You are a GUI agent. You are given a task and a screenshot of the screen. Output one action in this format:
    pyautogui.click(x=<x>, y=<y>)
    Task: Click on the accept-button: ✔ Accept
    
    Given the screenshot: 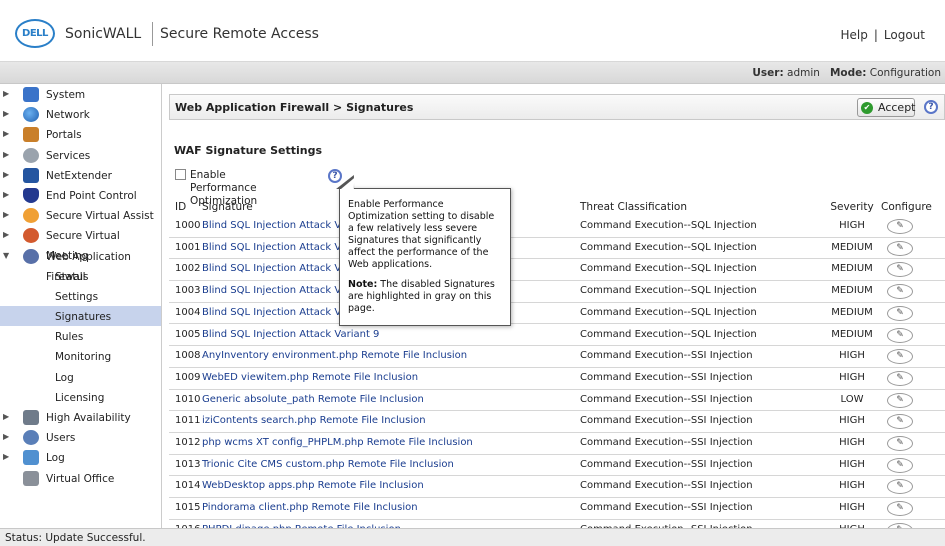 What is the action you would take?
    pyautogui.click(x=886, y=107)
    